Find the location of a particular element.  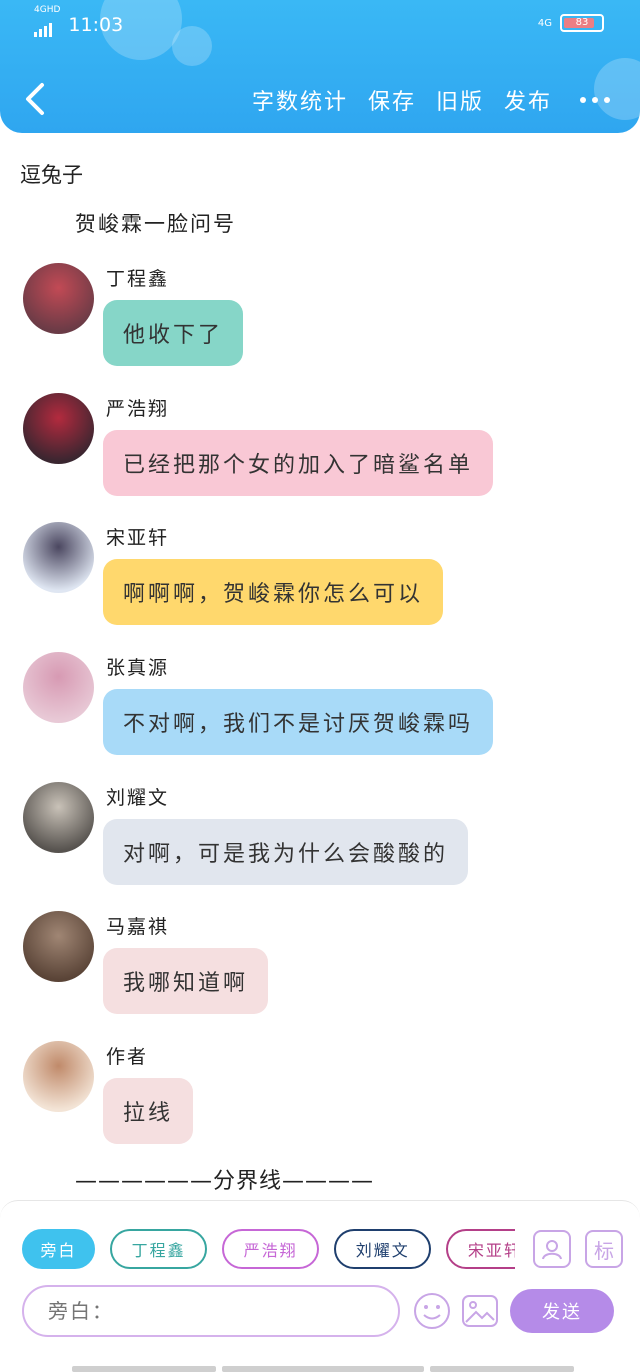

signal-icon is located at coordinates (43, 29).